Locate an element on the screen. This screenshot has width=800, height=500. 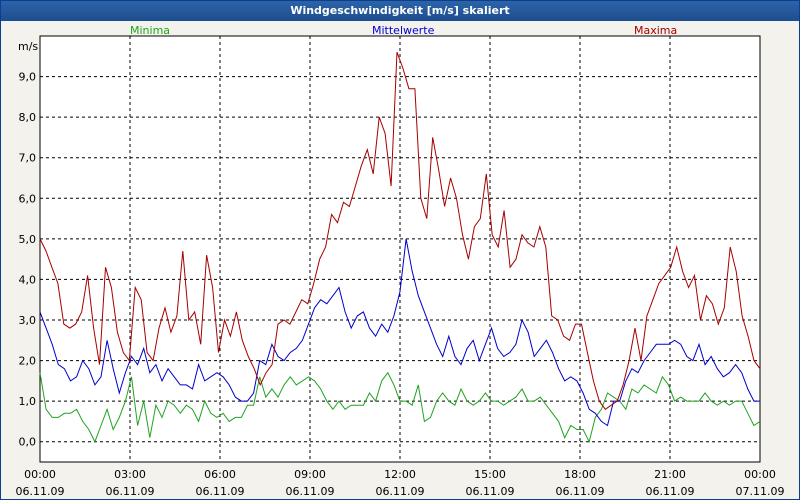
x-tick-time: 09:00 is located at coordinates (310, 474).